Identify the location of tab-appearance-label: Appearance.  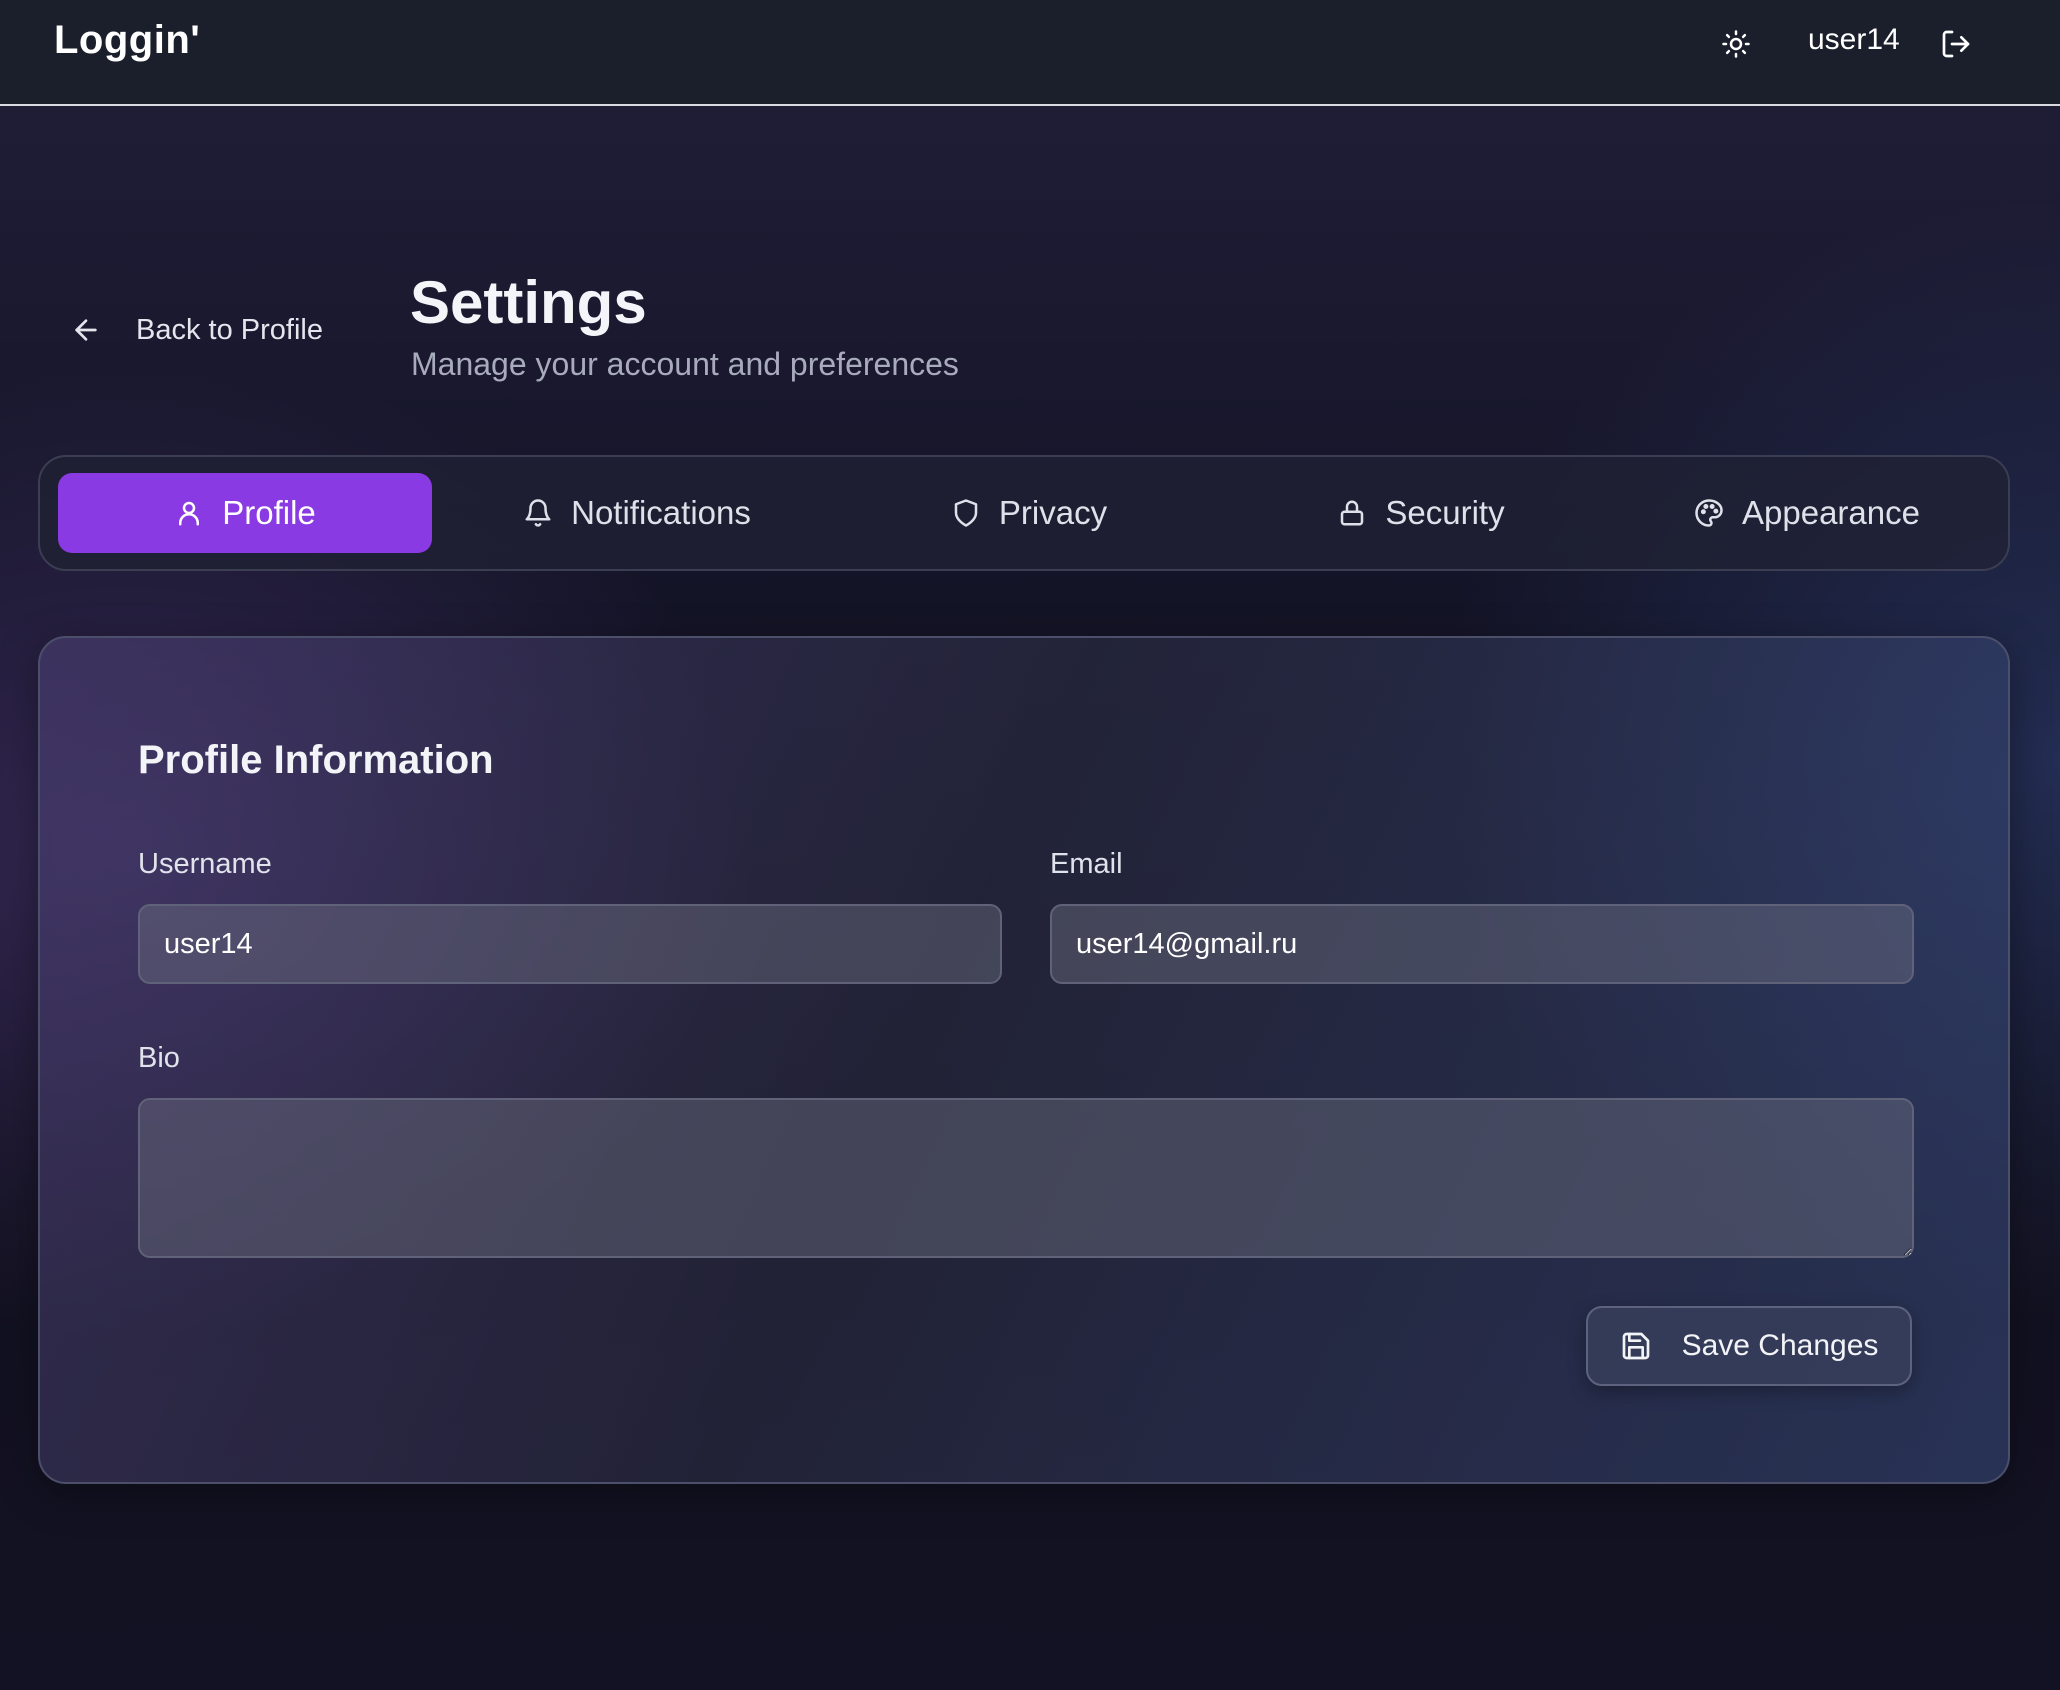
(1831, 512).